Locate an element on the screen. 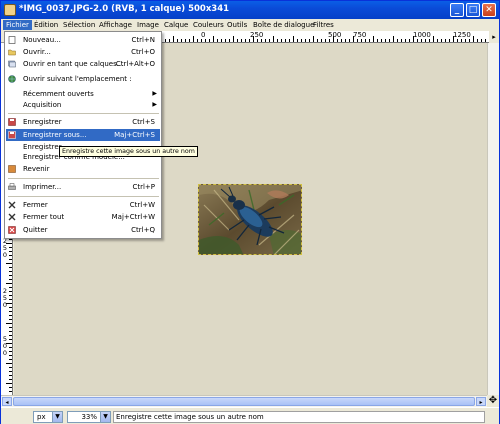  menu-item-enregistrer-sous: Enregistrer sous... Maj+Ctrl+S is located at coordinates (83, 135).